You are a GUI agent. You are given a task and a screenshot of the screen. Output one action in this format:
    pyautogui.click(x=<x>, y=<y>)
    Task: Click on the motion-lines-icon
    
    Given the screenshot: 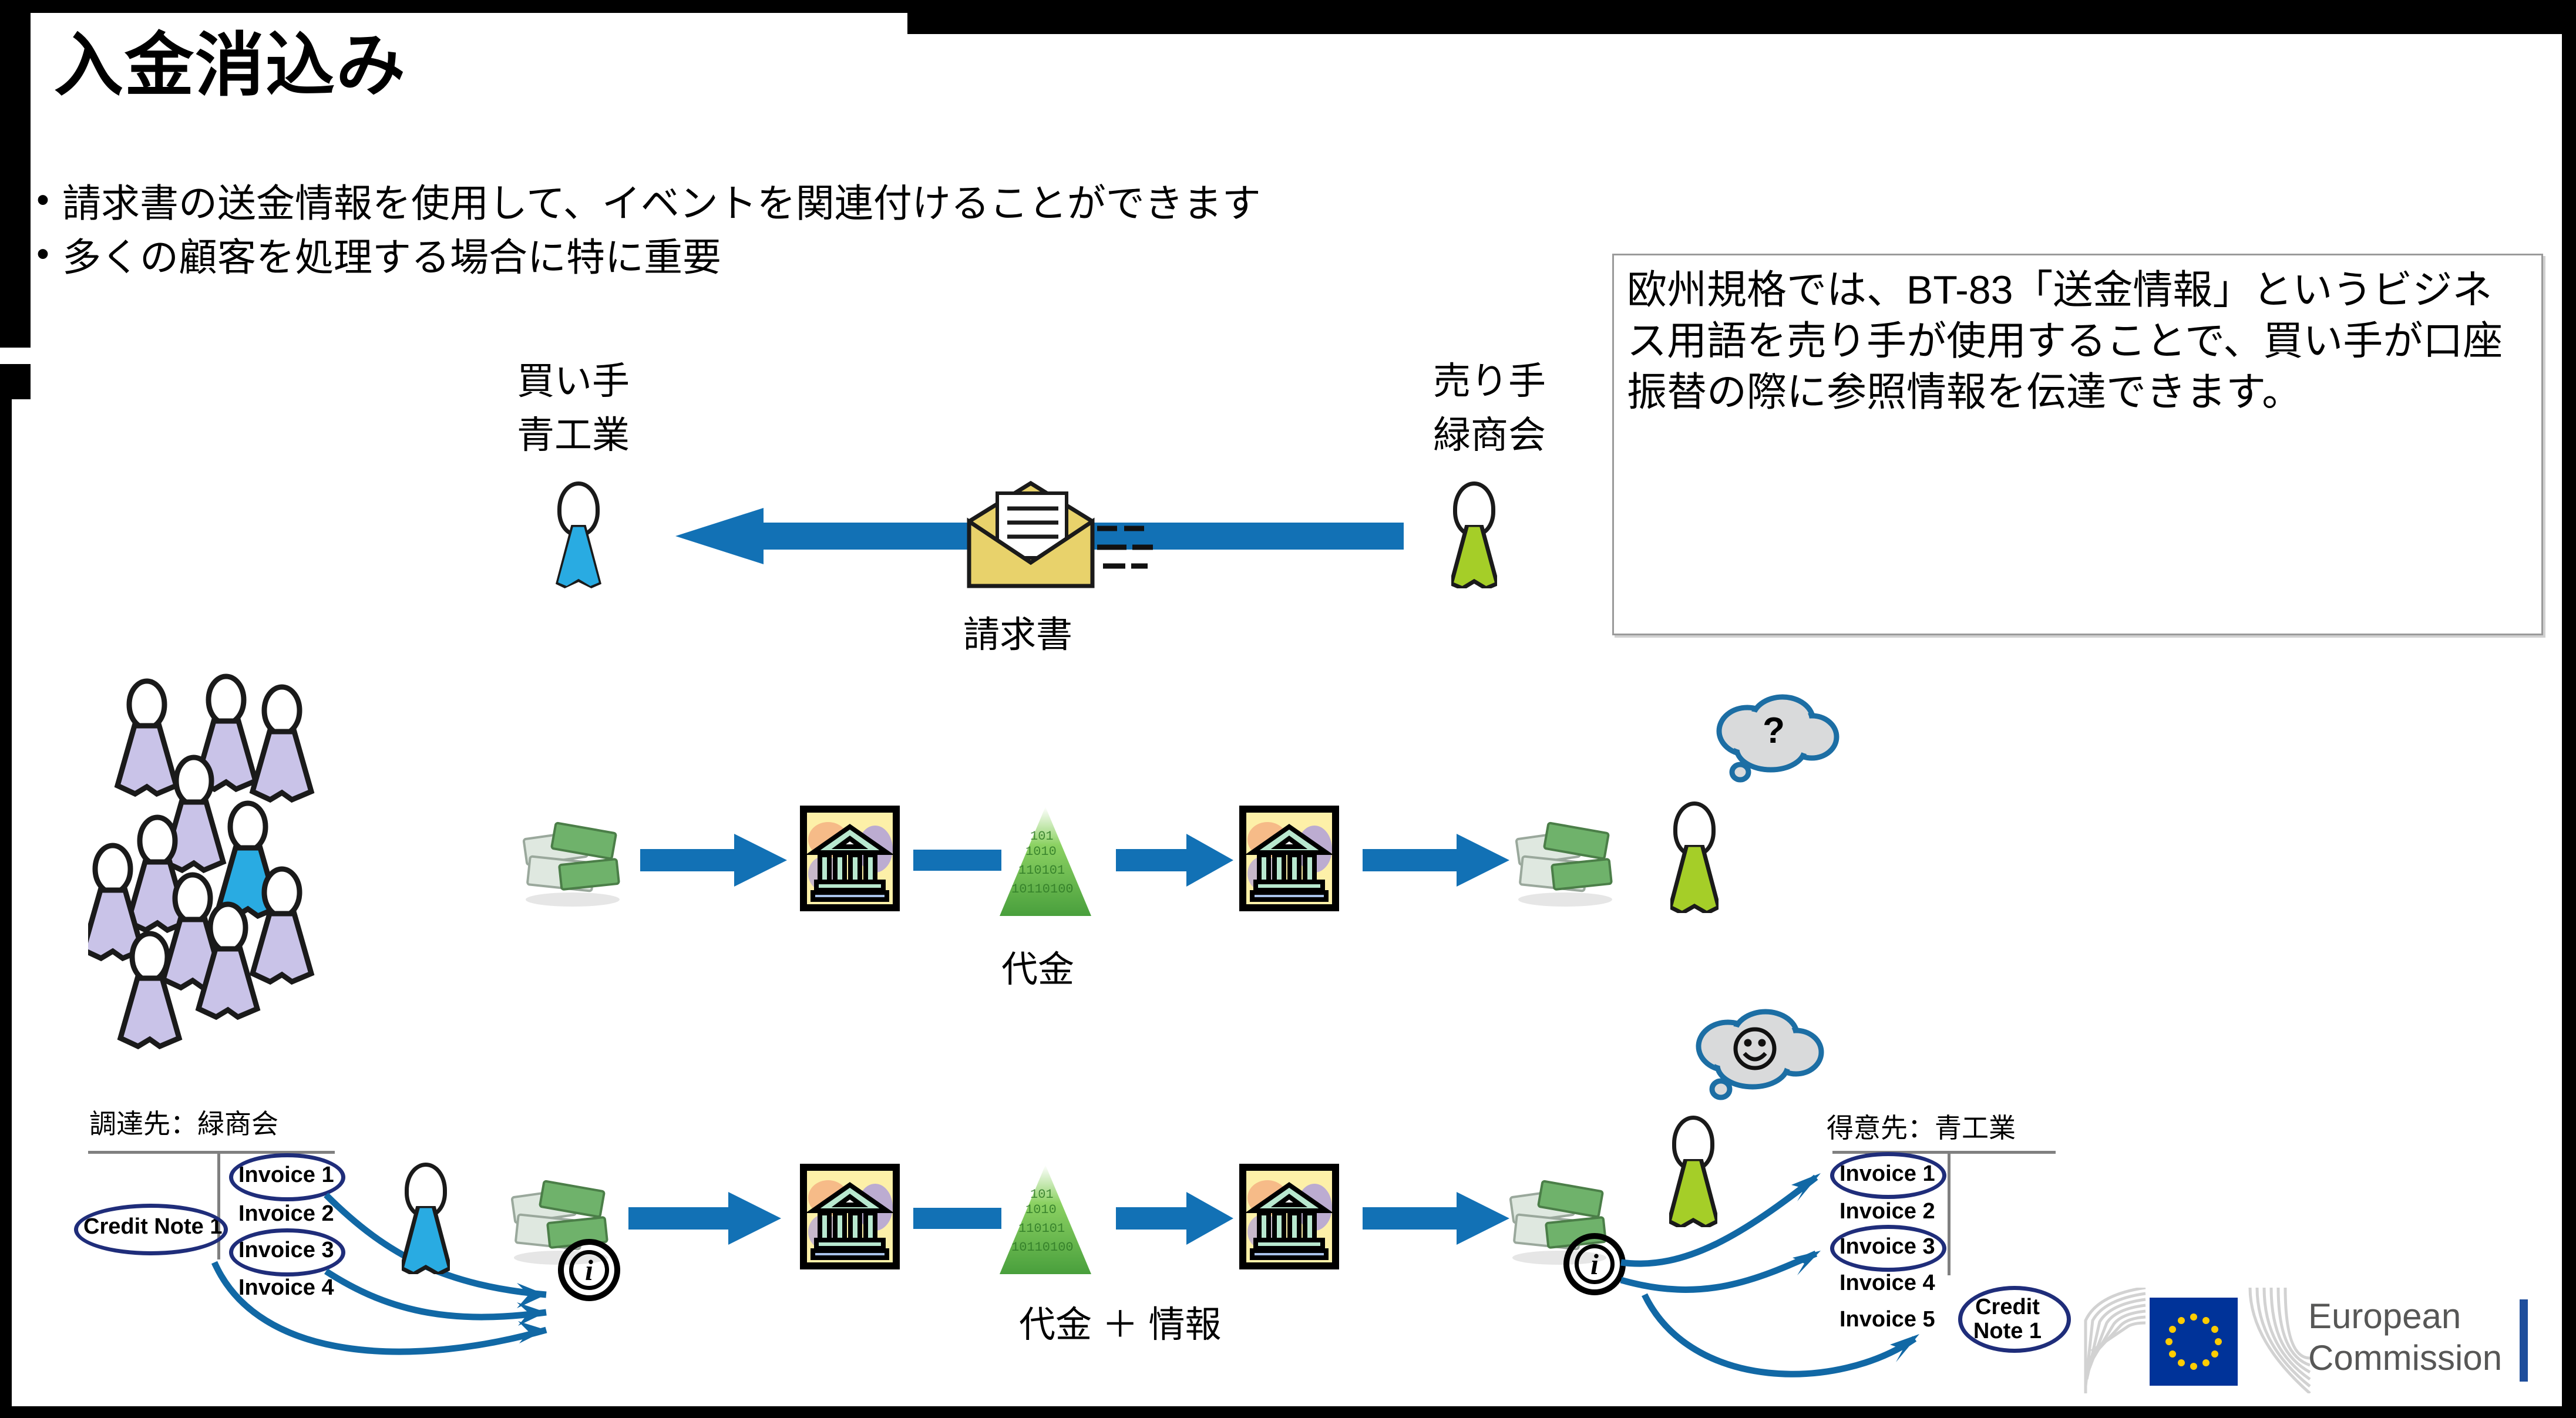 What is the action you would take?
    pyautogui.click(x=1129, y=552)
    